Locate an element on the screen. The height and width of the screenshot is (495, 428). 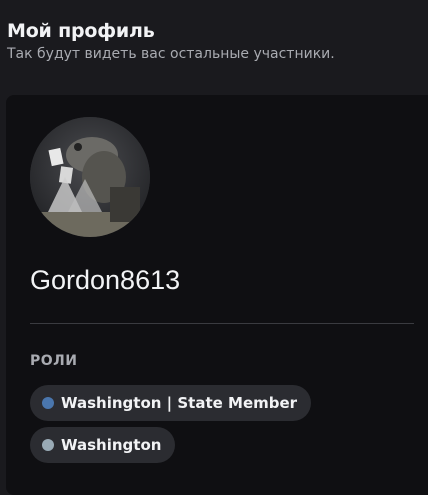
role-pill: Washington is located at coordinates (103, 445).